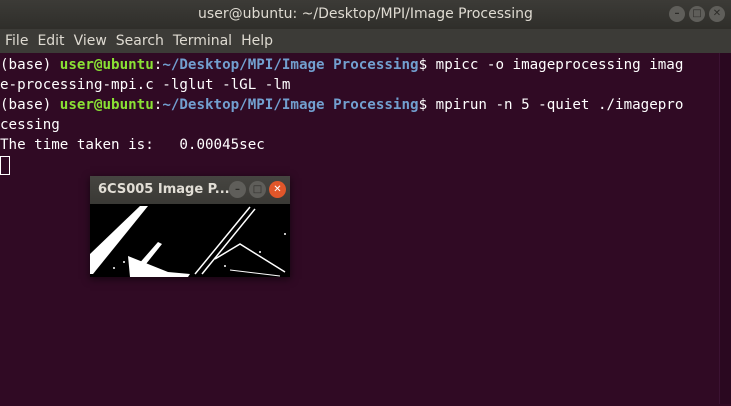 This screenshot has width=731, height=406. Describe the element at coordinates (16, 41) in the screenshot. I see `menu-file: File` at that location.